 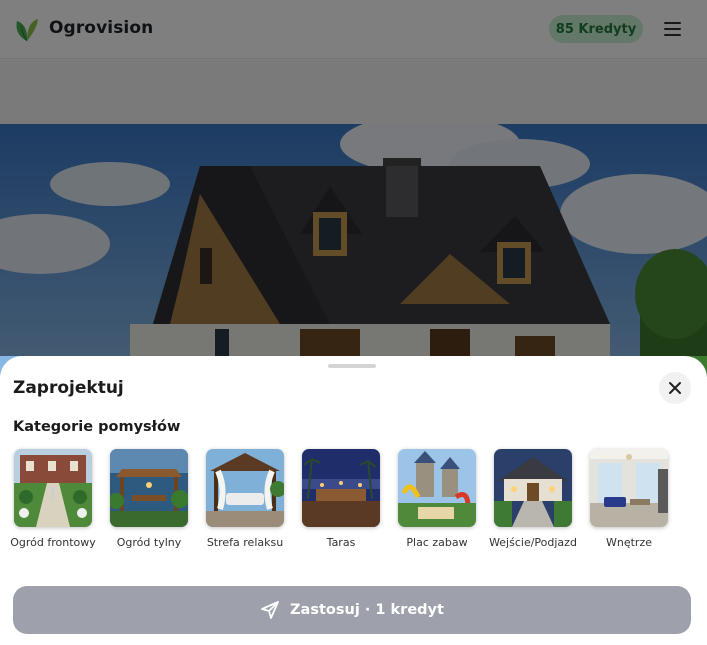 I want to click on close-button, so click(x=675, y=388).